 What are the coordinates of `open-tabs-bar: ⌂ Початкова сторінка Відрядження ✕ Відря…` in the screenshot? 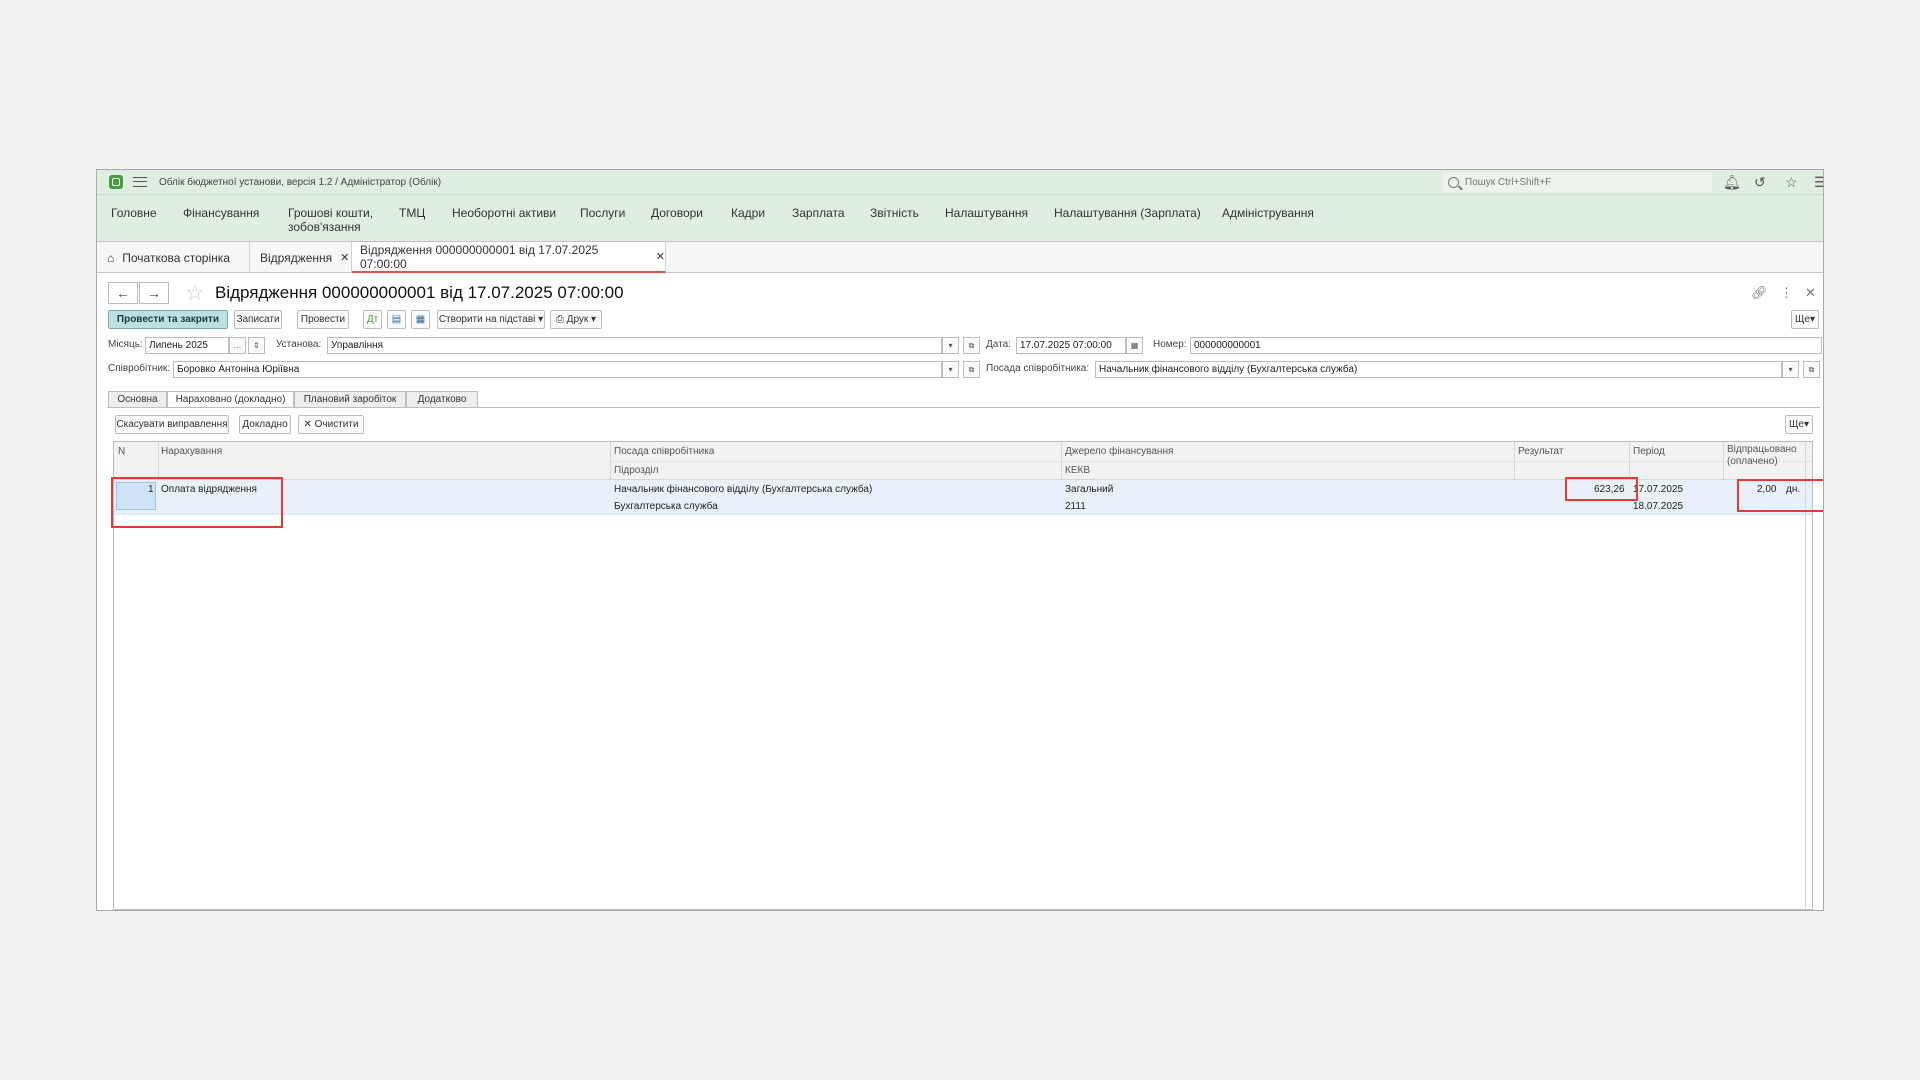 It's located at (960, 257).